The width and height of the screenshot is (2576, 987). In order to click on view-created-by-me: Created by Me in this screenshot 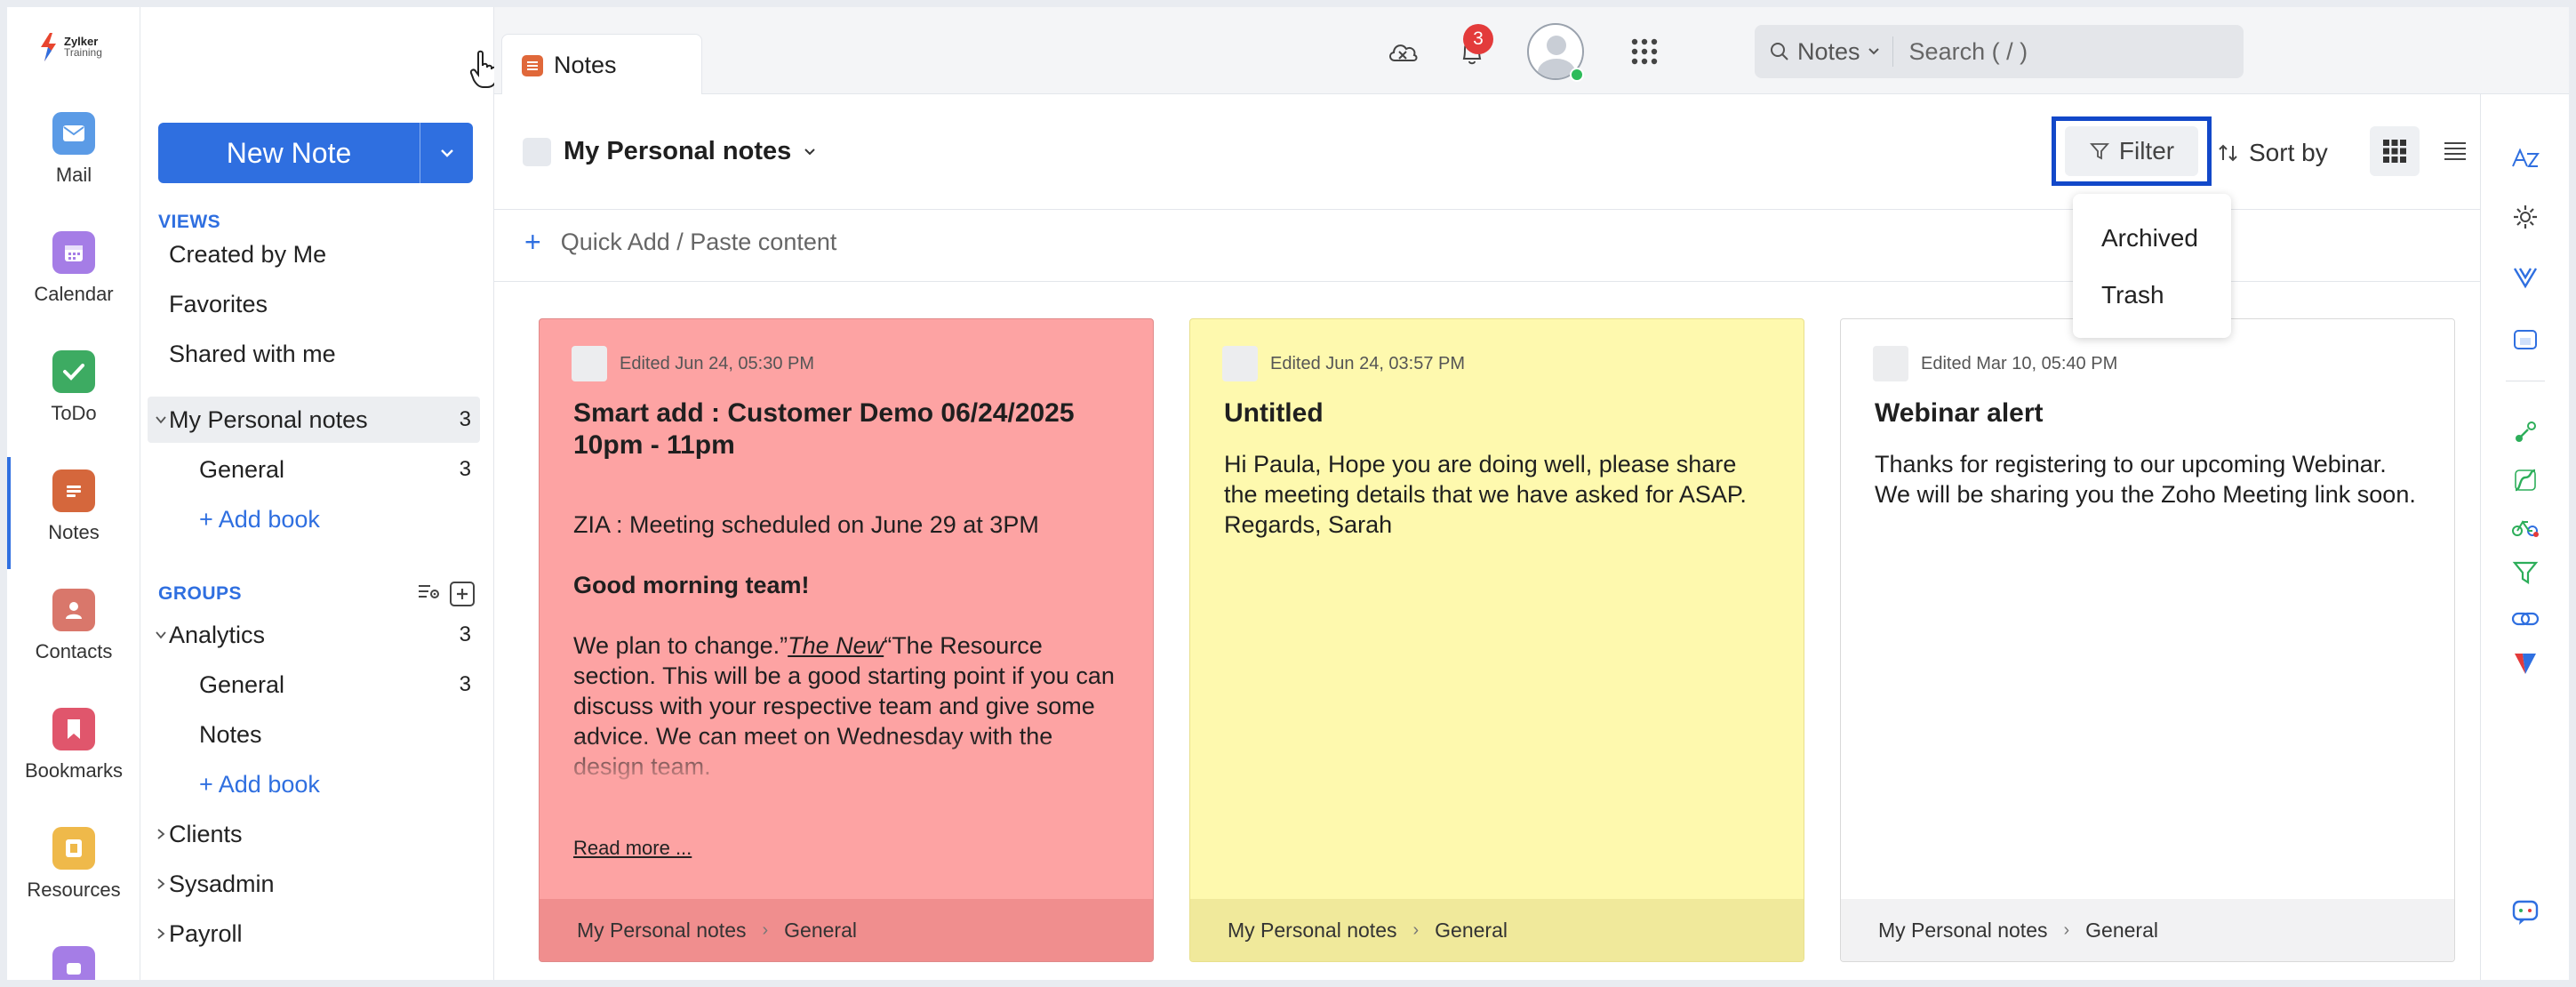, I will do `click(314, 254)`.